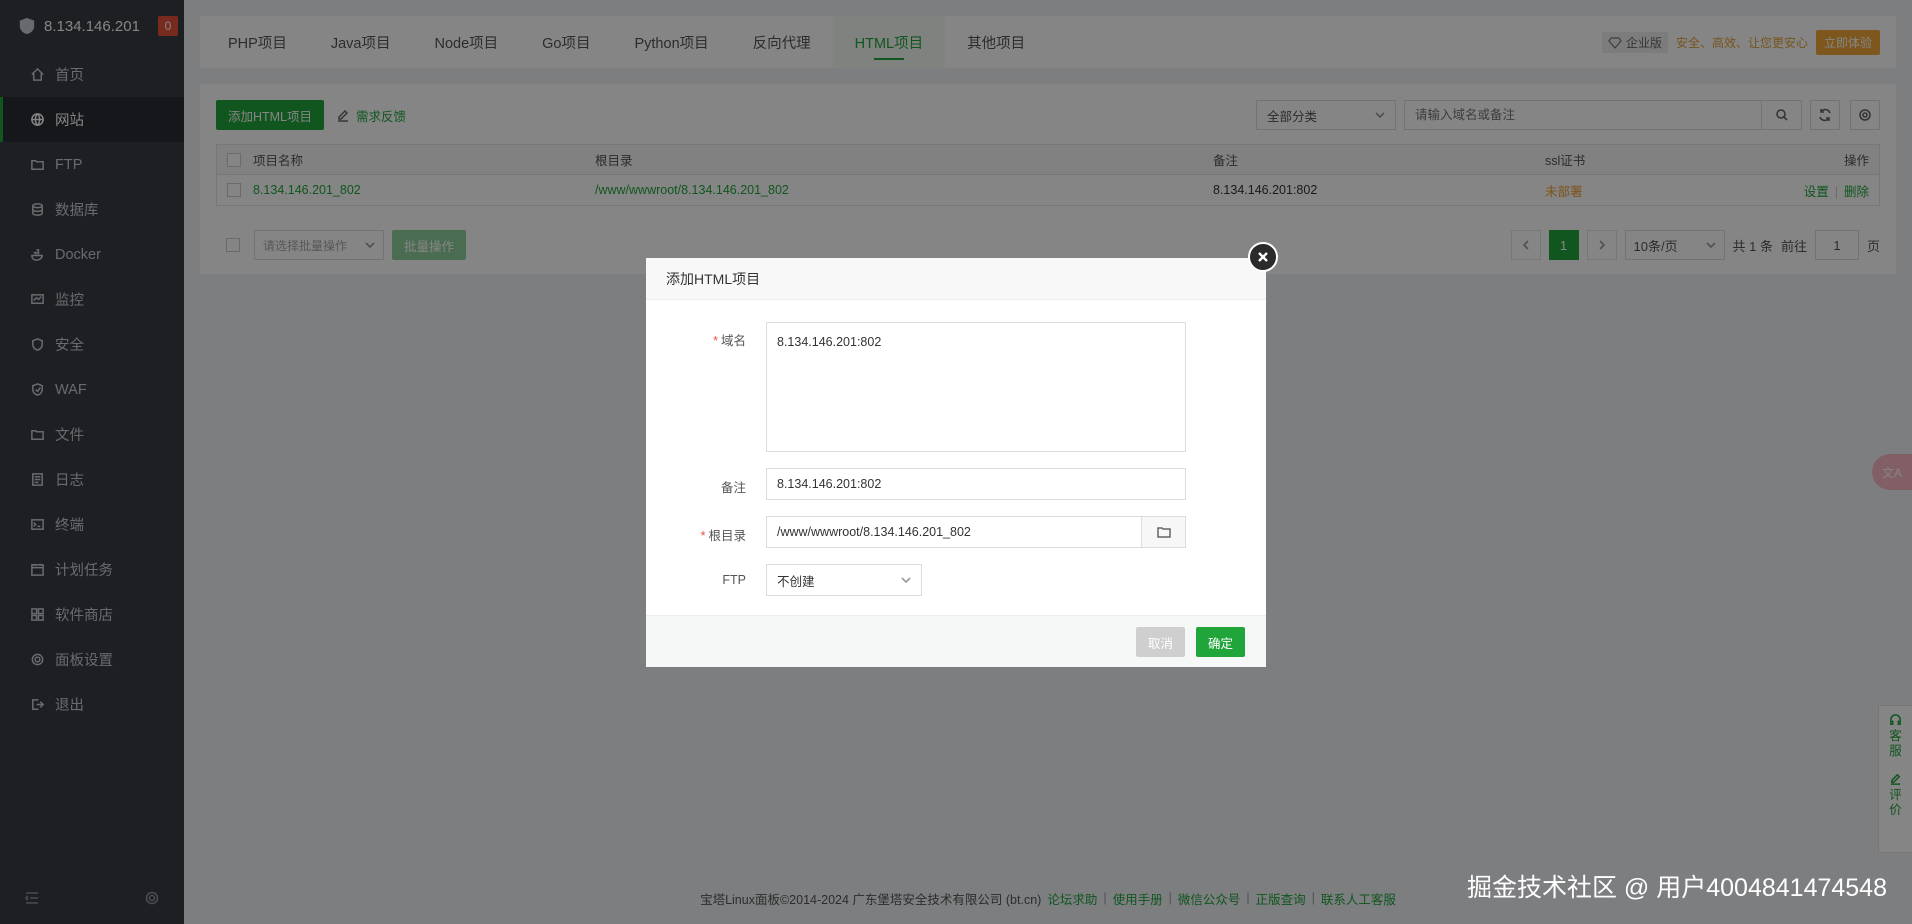  I want to click on folder-icon, so click(1163, 532).